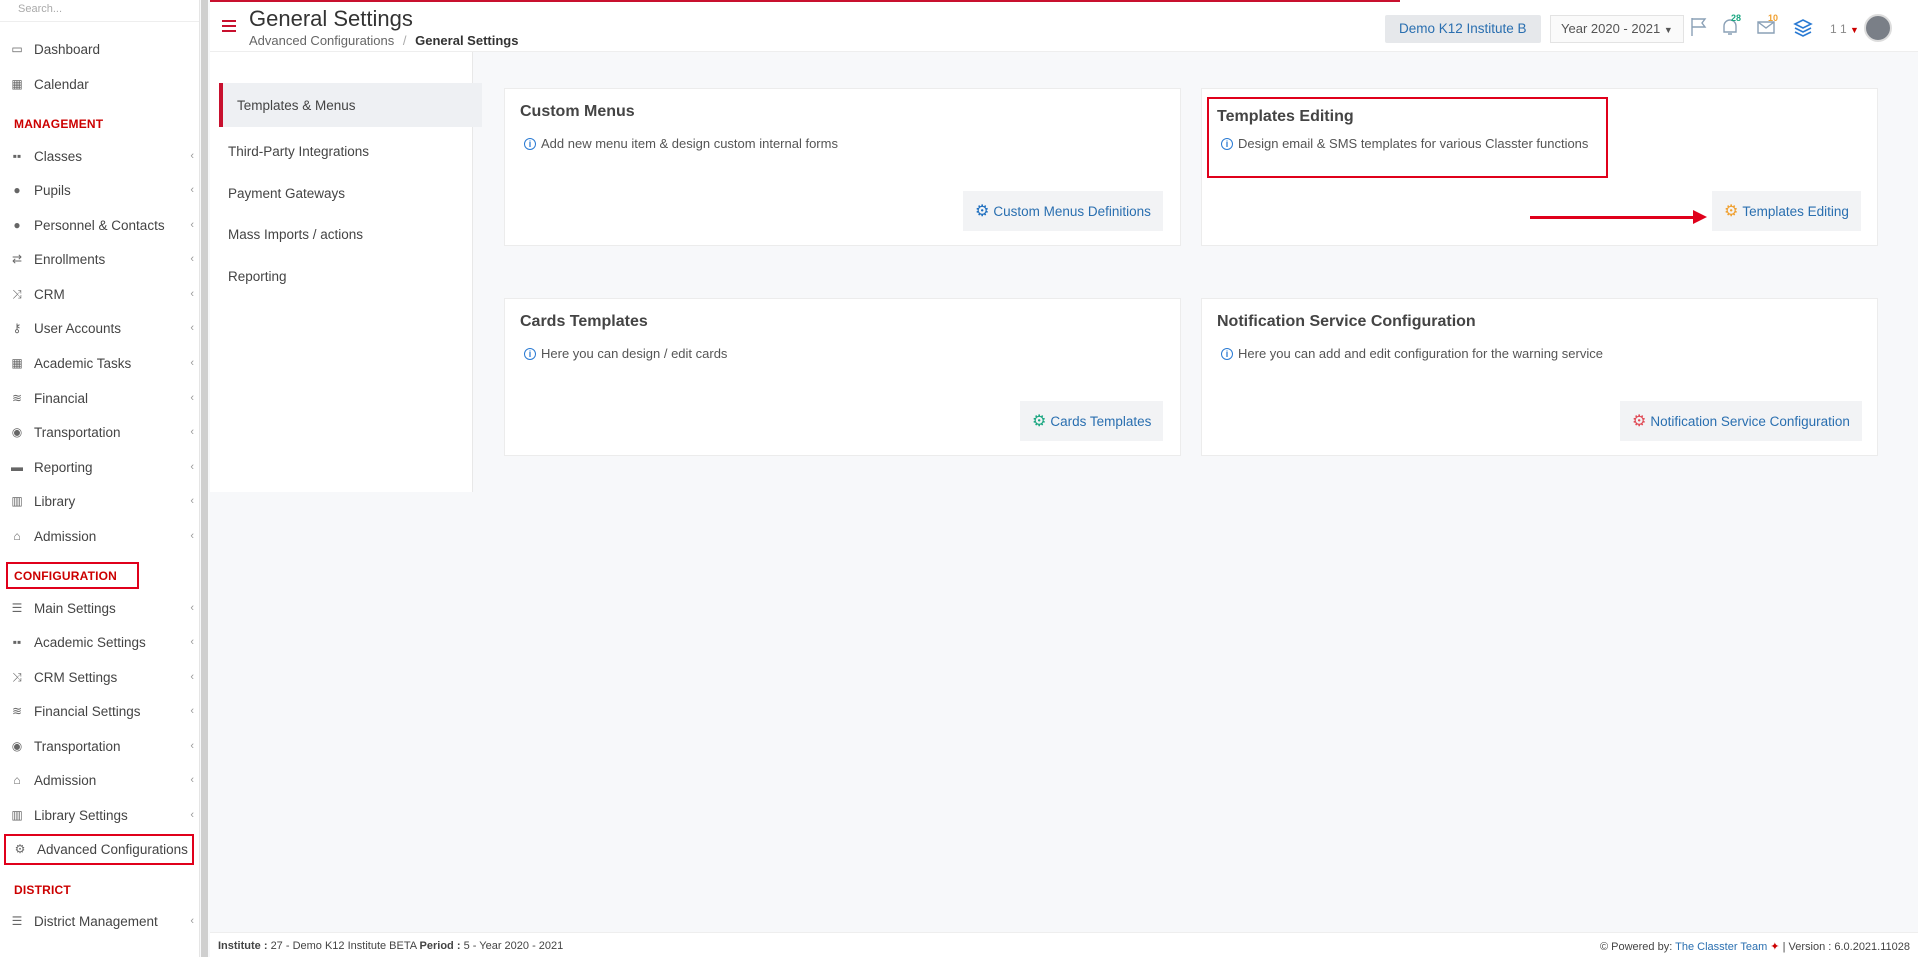  I want to click on card-title: Notification Service Configuration, so click(1346, 321).